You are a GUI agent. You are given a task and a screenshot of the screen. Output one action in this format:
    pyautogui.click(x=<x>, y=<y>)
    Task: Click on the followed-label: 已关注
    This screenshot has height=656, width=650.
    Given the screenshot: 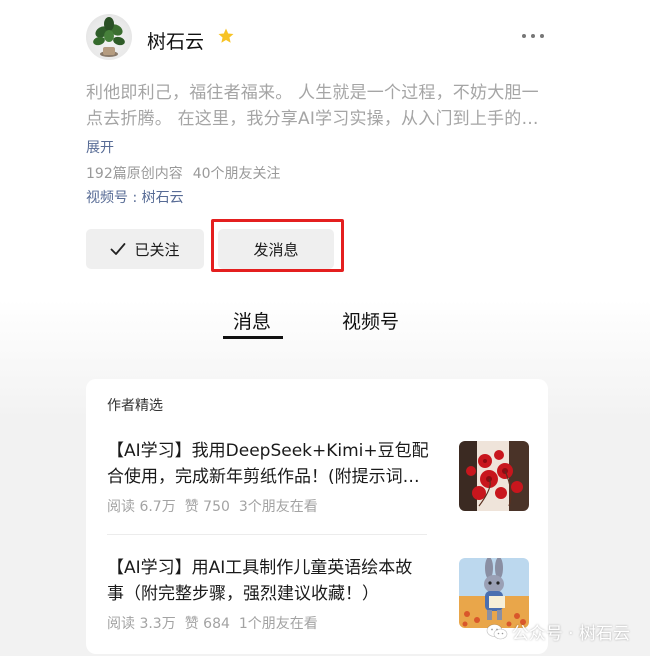 What is the action you would take?
    pyautogui.click(x=157, y=249)
    